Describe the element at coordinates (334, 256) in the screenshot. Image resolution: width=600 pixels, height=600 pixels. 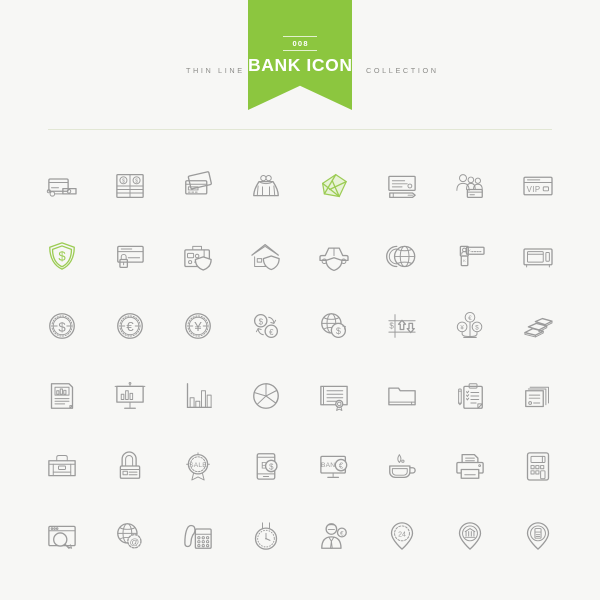
I see `car-insurance-icon` at that location.